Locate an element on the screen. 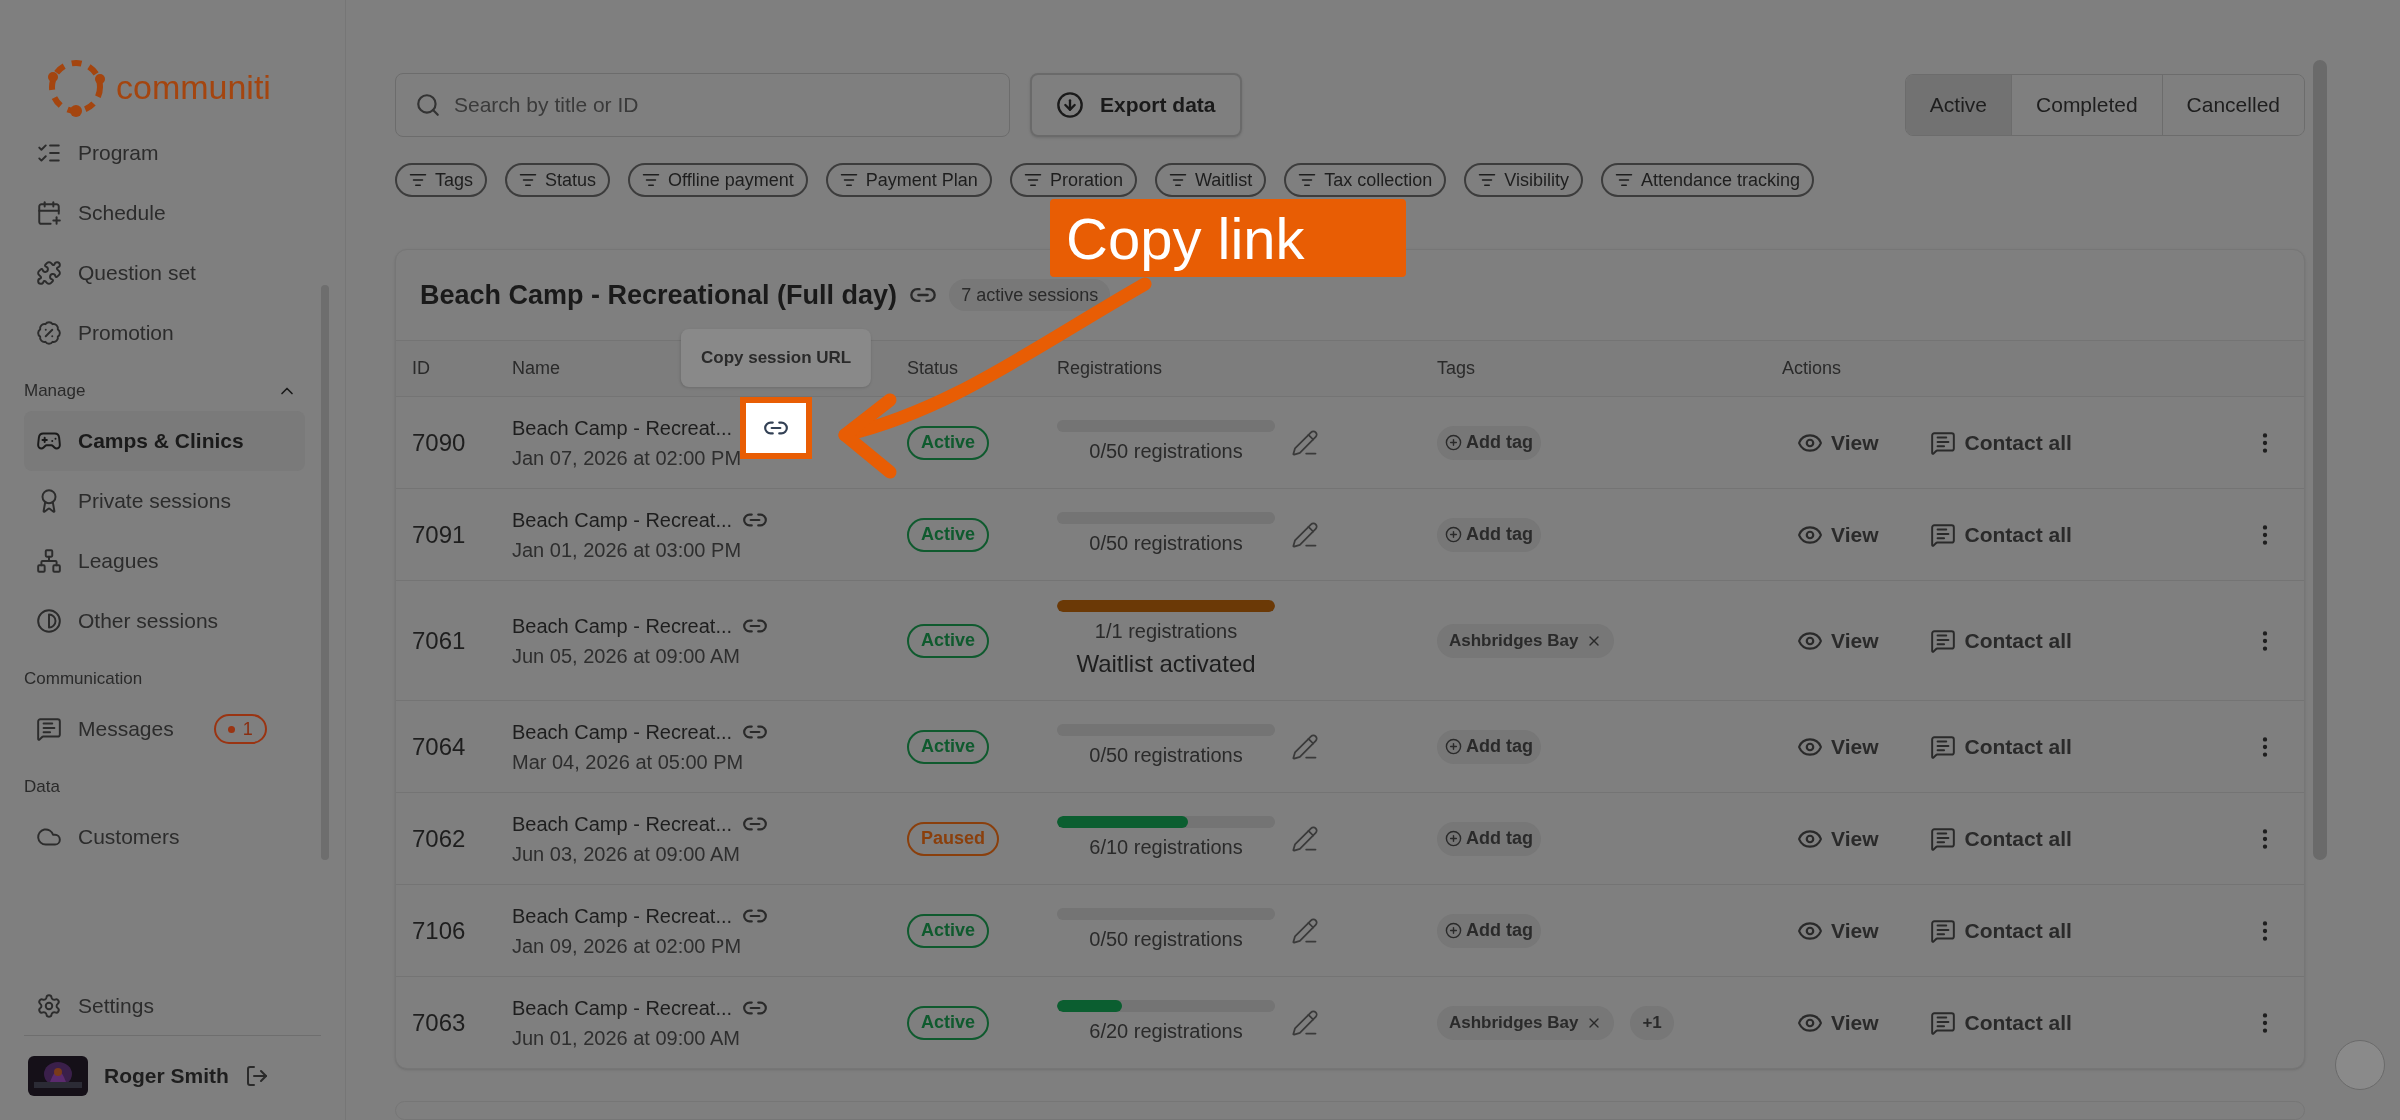  tag-label: Ashbridges Bay is located at coordinates (1514, 1022).